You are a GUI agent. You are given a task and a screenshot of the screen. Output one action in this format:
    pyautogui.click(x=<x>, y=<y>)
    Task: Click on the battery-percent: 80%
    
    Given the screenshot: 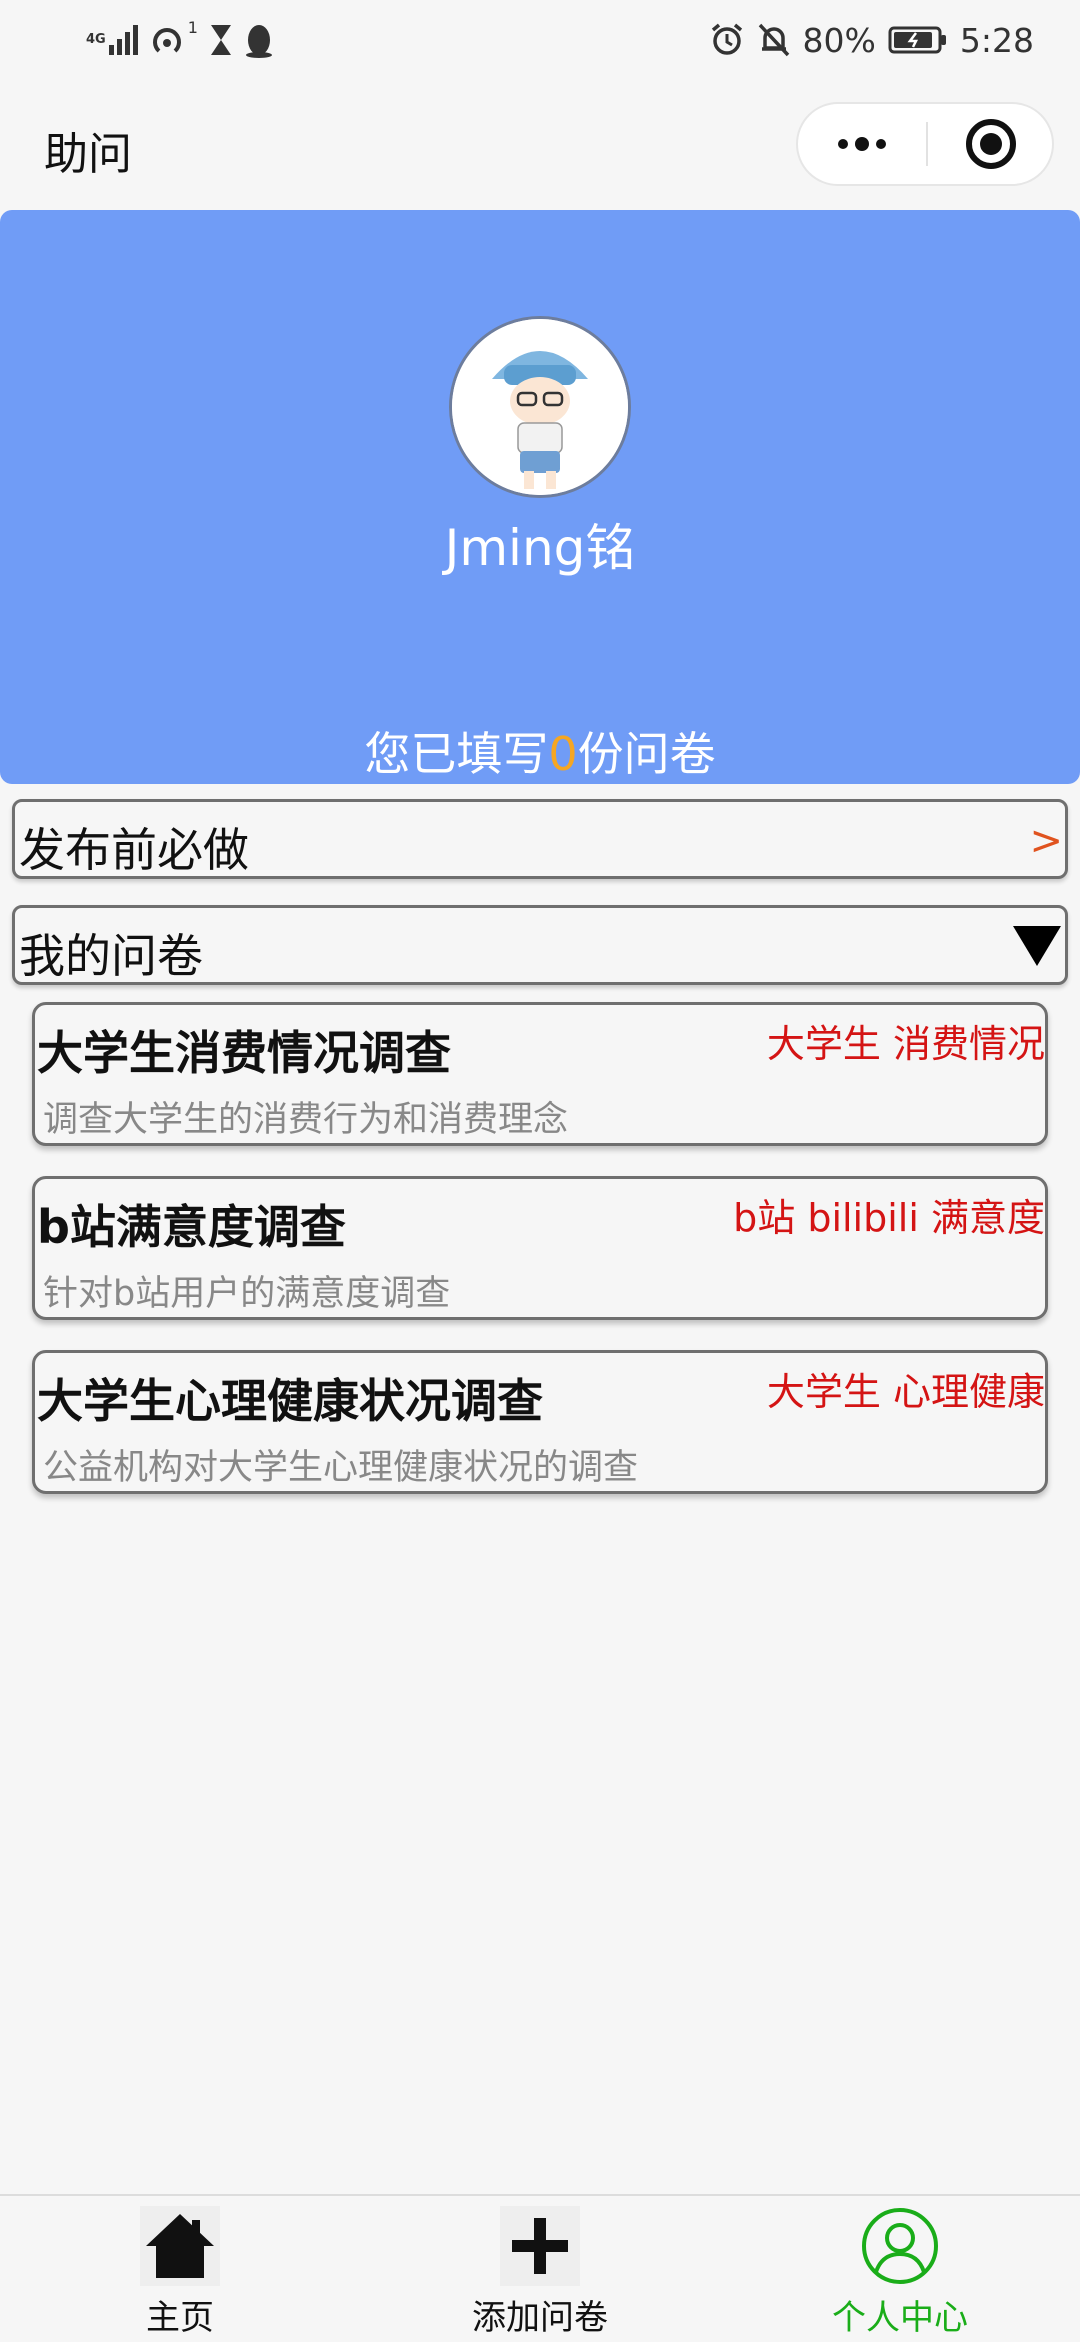 What is the action you would take?
    pyautogui.click(x=839, y=40)
    